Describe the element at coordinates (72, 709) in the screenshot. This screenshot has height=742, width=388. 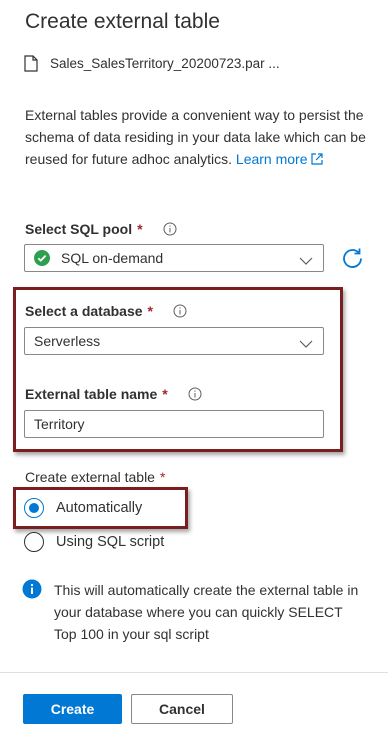
I see `create-button: Create` at that location.